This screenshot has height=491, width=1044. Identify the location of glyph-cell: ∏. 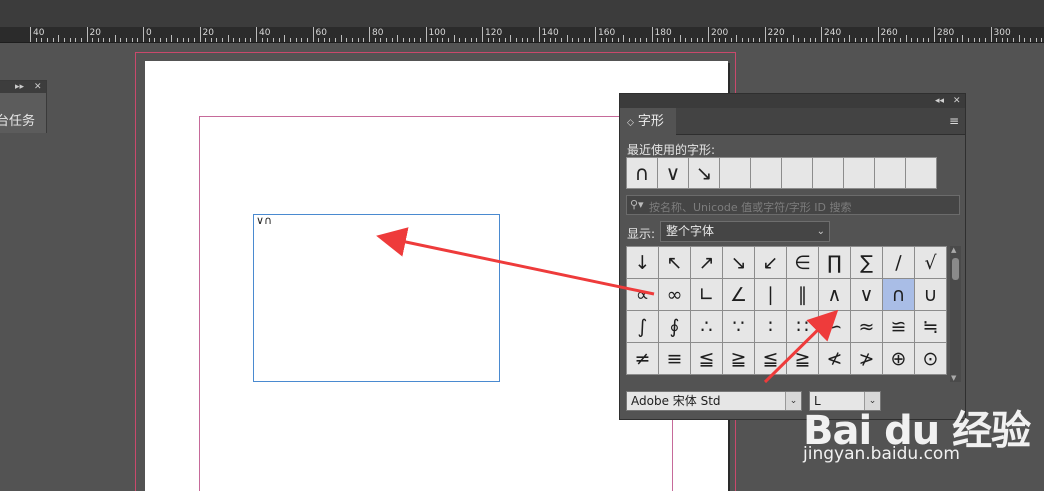
(834, 262).